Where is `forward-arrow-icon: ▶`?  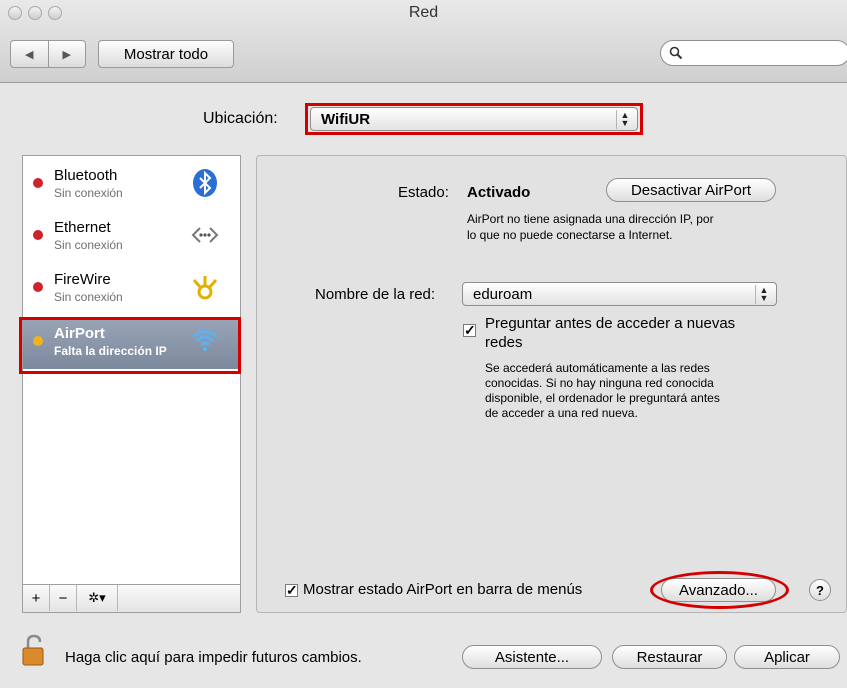 forward-arrow-icon: ▶ is located at coordinates (66, 54).